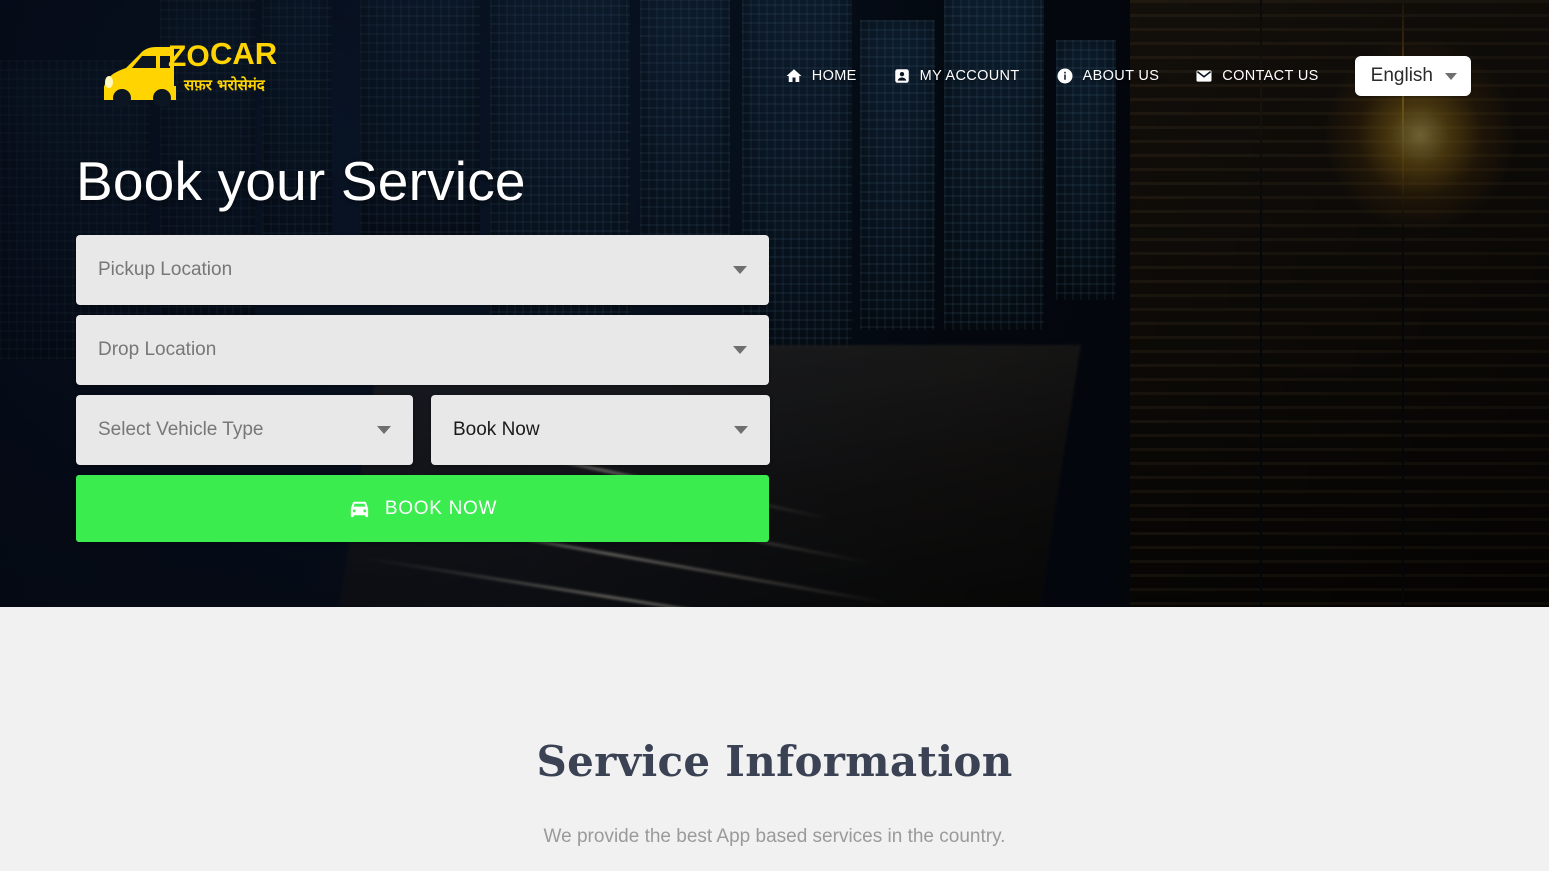 The width and height of the screenshot is (1549, 871). What do you see at coordinates (1204, 76) in the screenshot?
I see `mail-icon` at bounding box center [1204, 76].